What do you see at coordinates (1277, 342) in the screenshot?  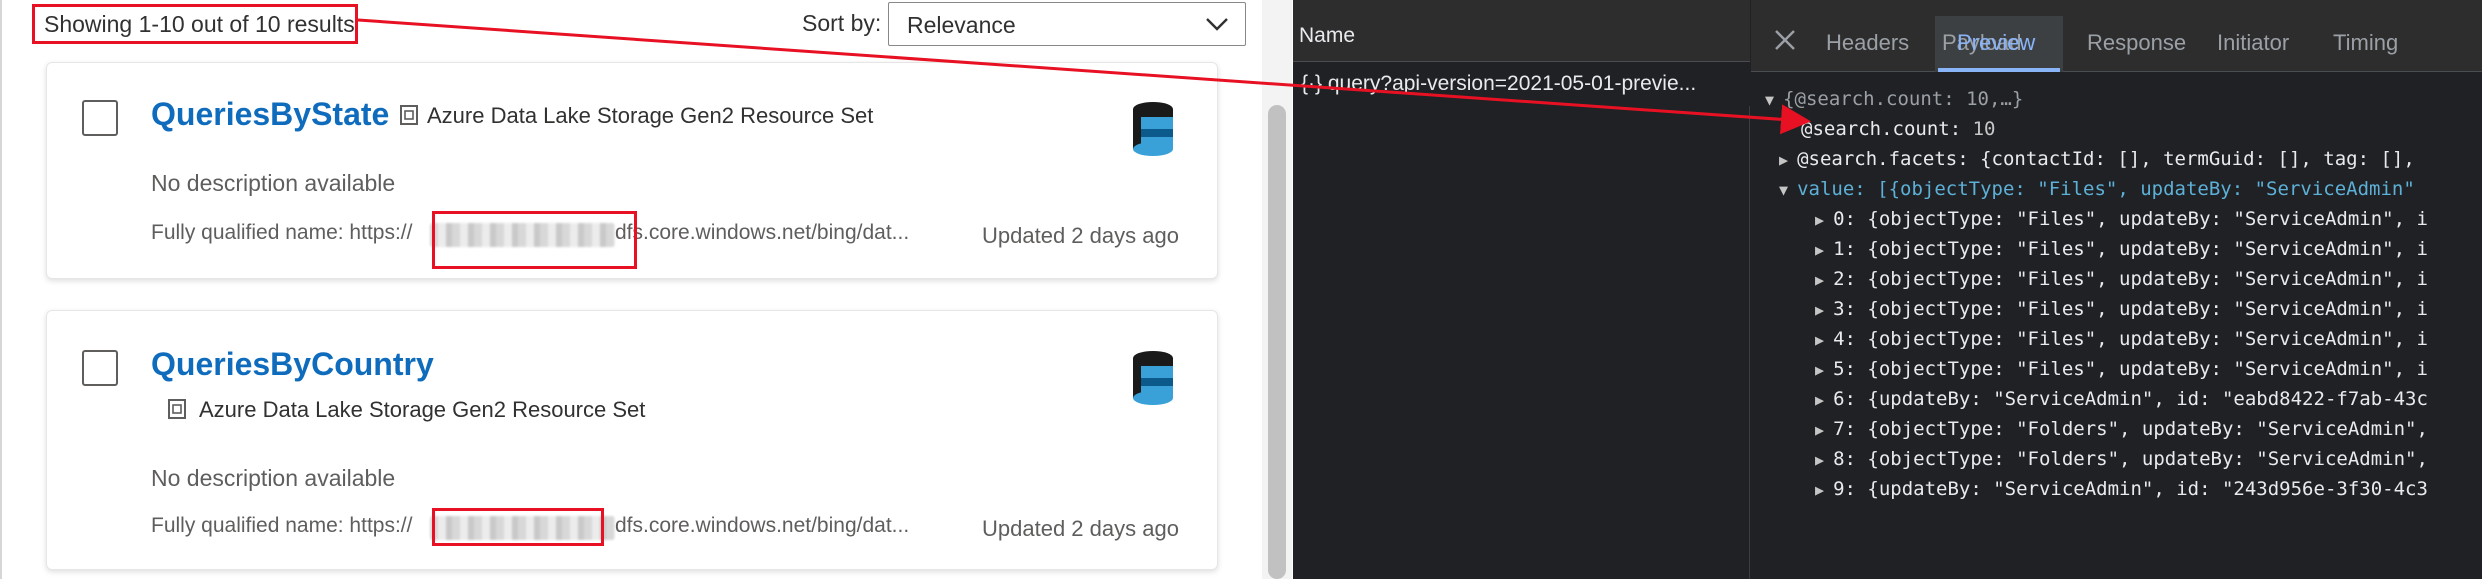 I see `scrollbar-thumb` at bounding box center [1277, 342].